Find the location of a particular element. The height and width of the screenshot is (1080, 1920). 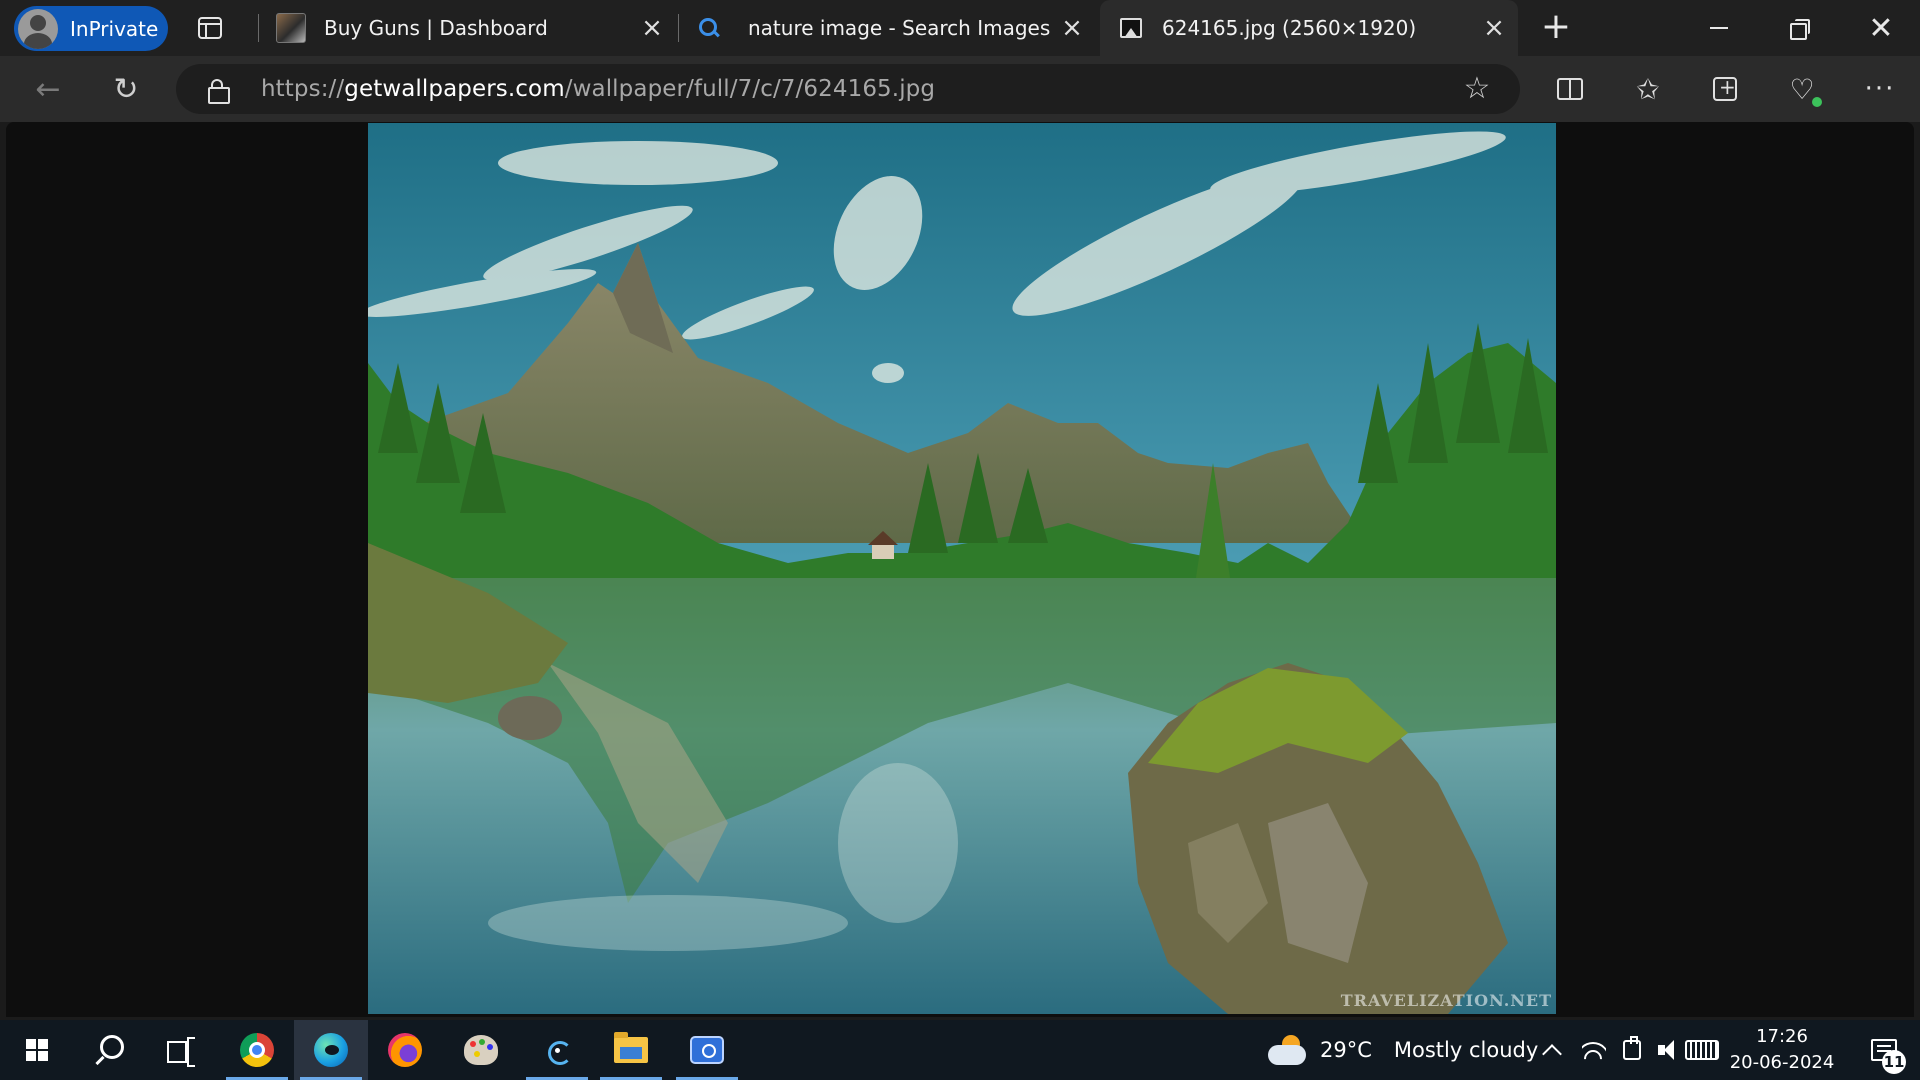

camera-icon is located at coordinates (707, 1050).